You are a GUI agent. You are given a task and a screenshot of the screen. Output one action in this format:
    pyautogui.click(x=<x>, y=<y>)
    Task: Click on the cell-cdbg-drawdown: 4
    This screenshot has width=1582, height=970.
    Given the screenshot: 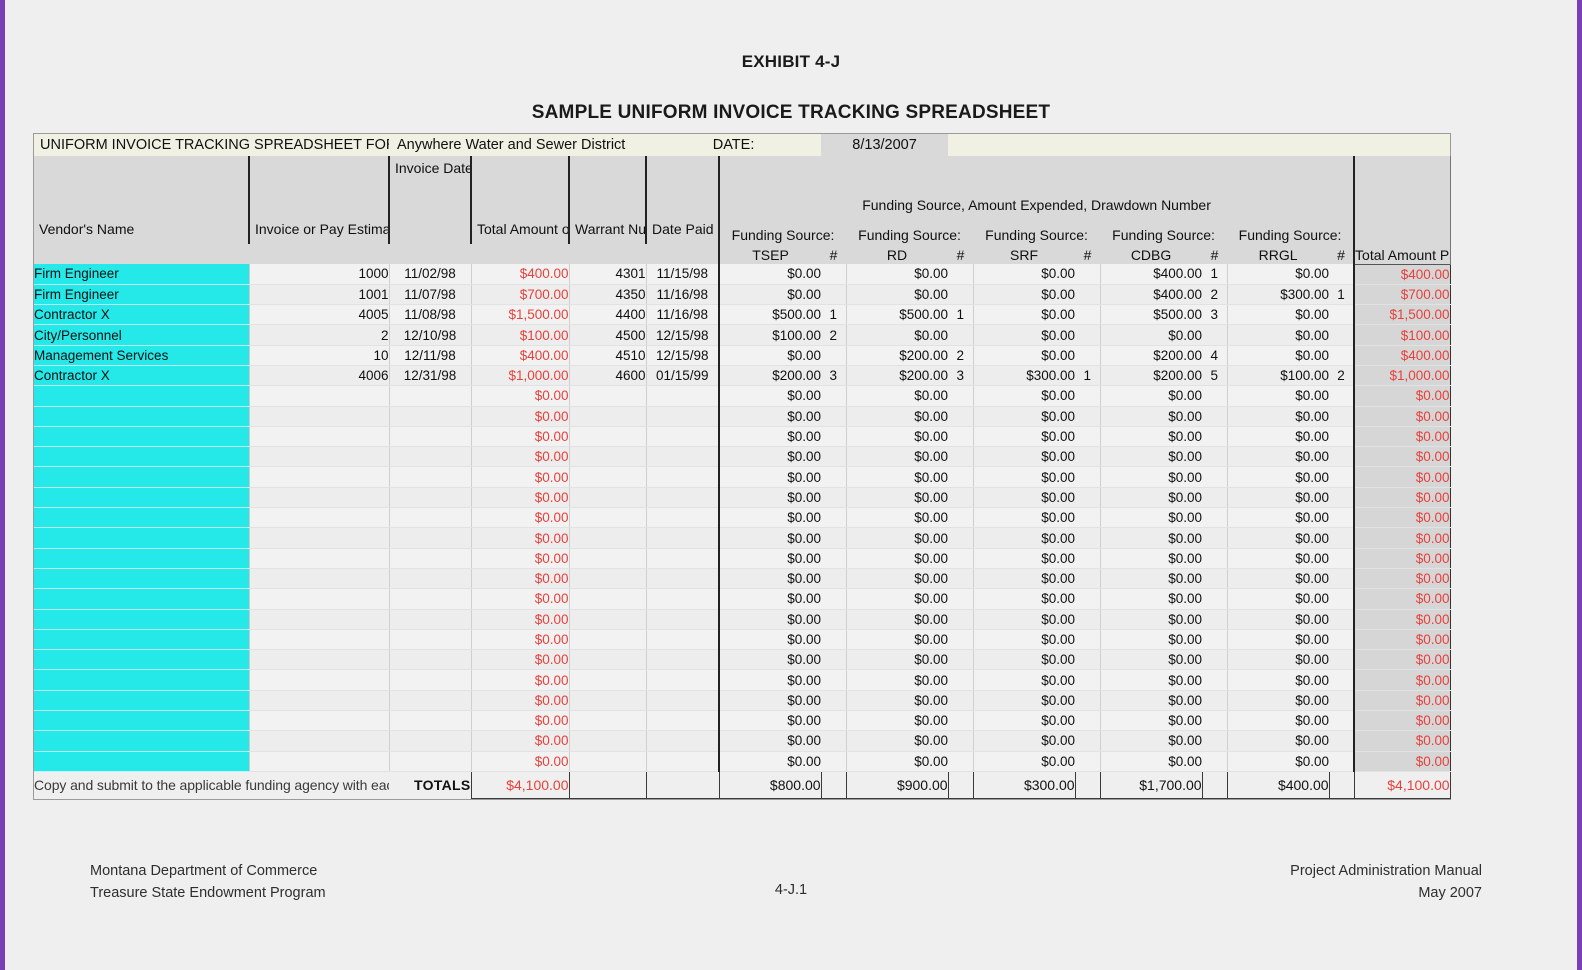 What is the action you would take?
    pyautogui.click(x=1215, y=355)
    